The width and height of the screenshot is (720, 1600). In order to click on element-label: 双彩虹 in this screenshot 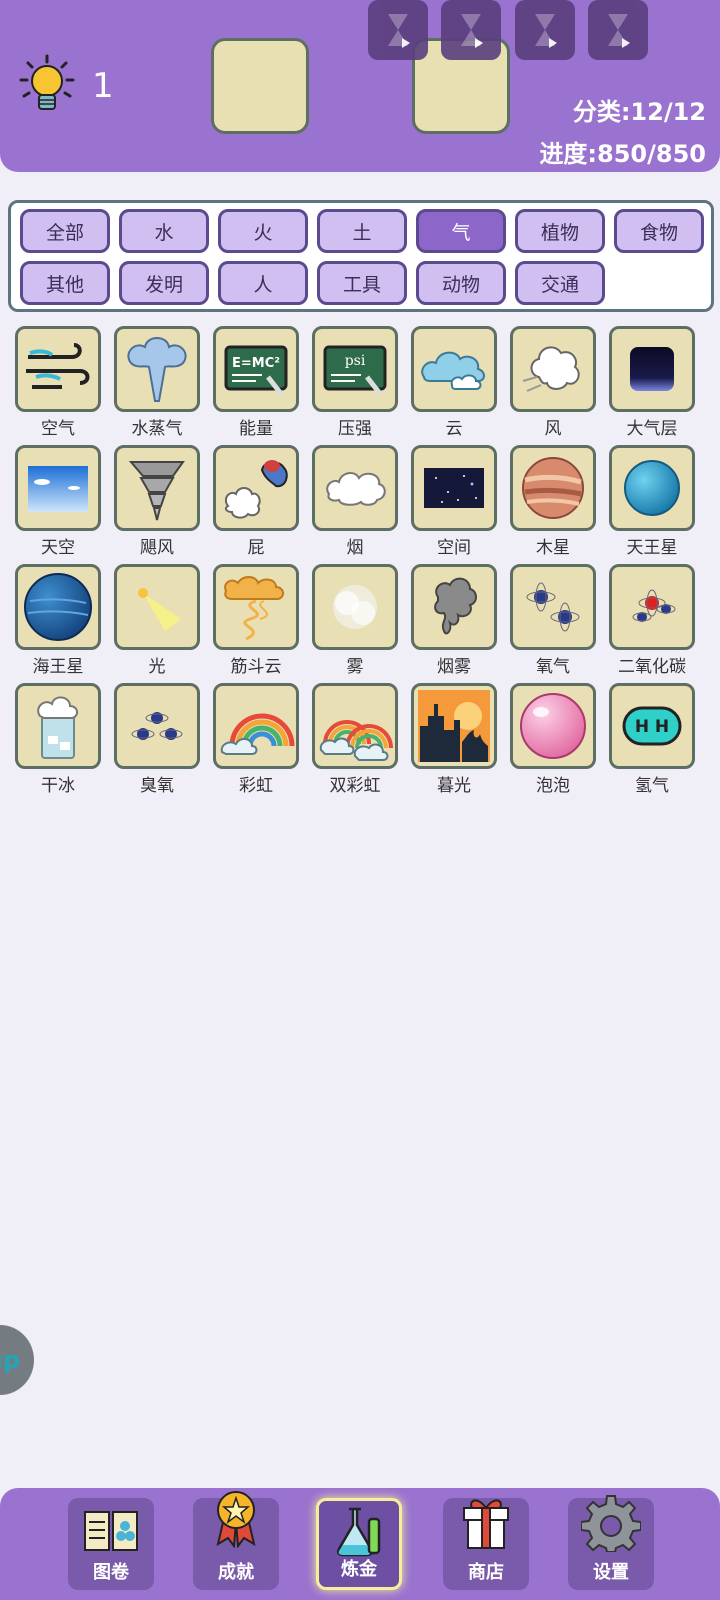, I will do `click(355, 786)`.